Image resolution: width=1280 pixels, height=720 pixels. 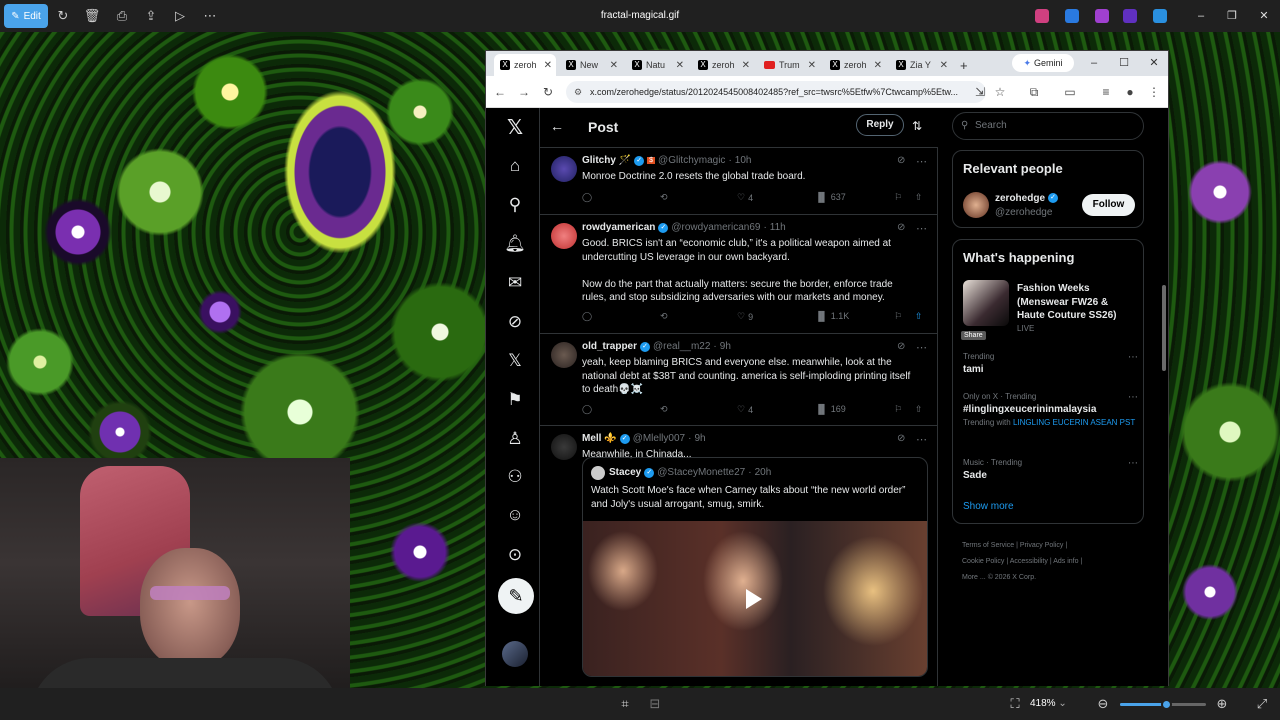 I want to click on back-icon: ←, so click(x=500, y=92).